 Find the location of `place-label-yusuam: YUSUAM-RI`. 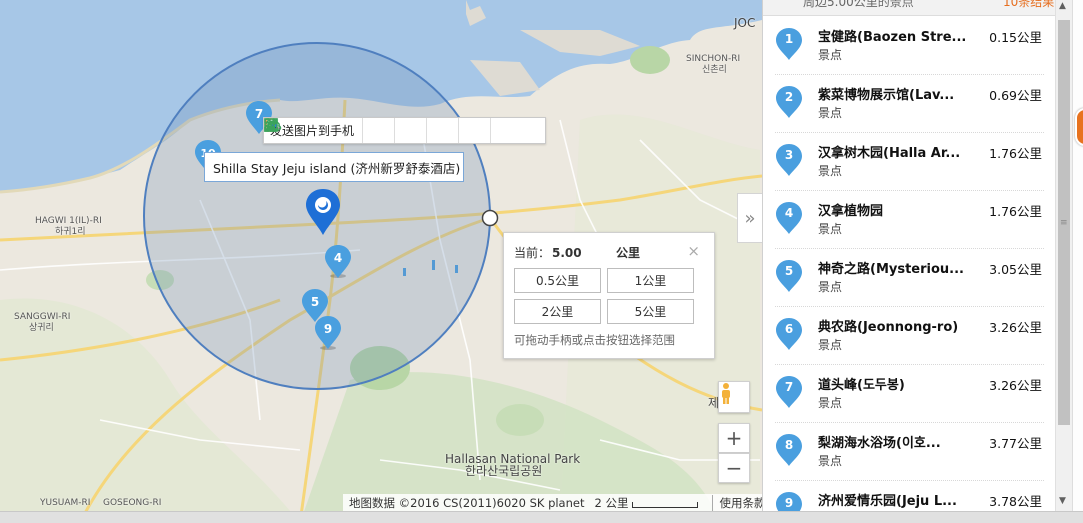

place-label-yusuam: YUSUAM-RI is located at coordinates (65, 503).